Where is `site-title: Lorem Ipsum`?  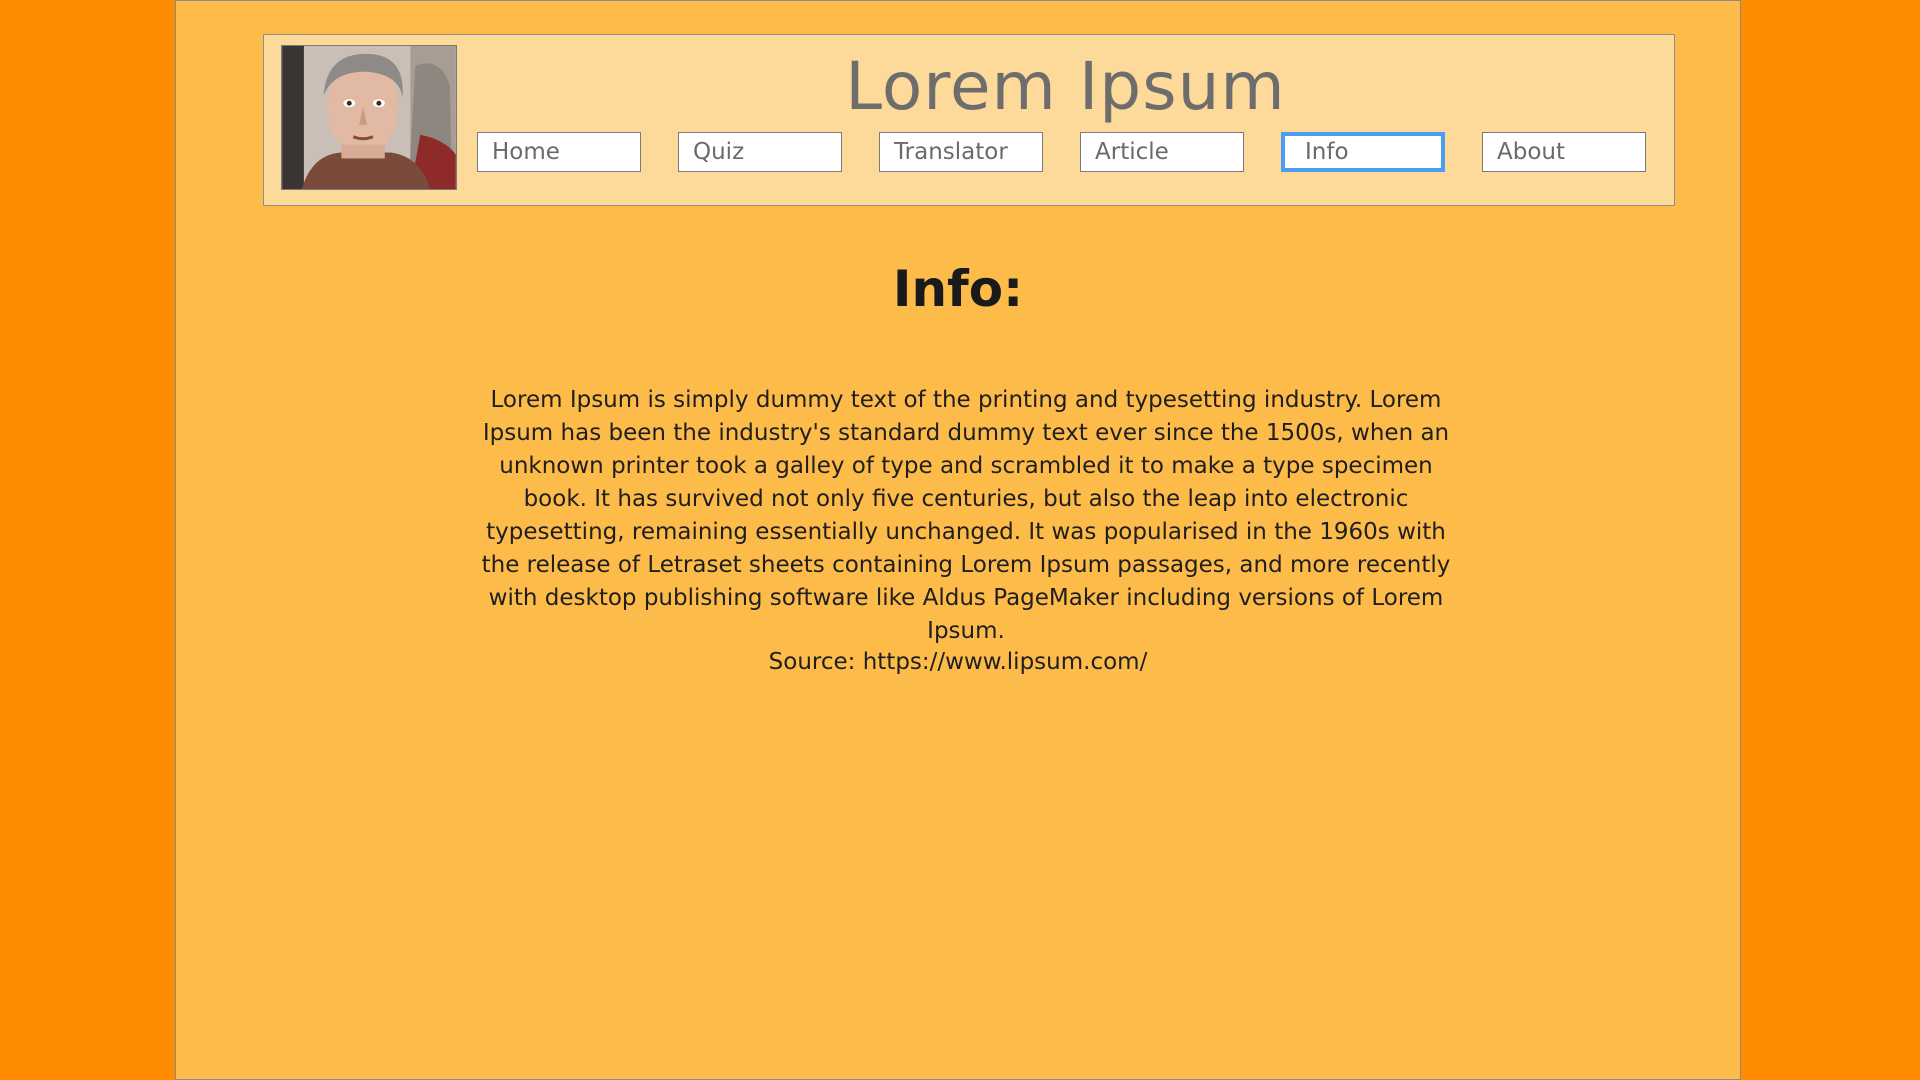 site-title: Lorem Ipsum is located at coordinates (1065, 86).